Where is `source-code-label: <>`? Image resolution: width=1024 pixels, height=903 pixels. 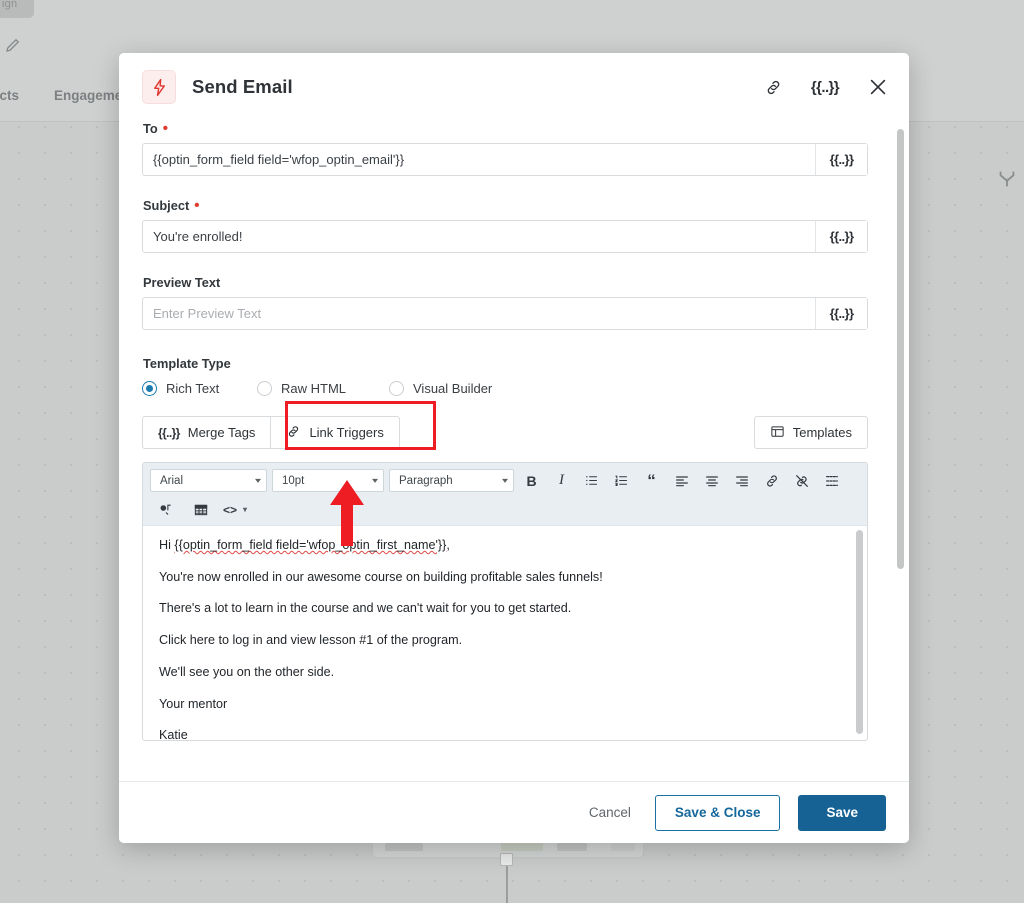 source-code-label: <> is located at coordinates (230, 509).